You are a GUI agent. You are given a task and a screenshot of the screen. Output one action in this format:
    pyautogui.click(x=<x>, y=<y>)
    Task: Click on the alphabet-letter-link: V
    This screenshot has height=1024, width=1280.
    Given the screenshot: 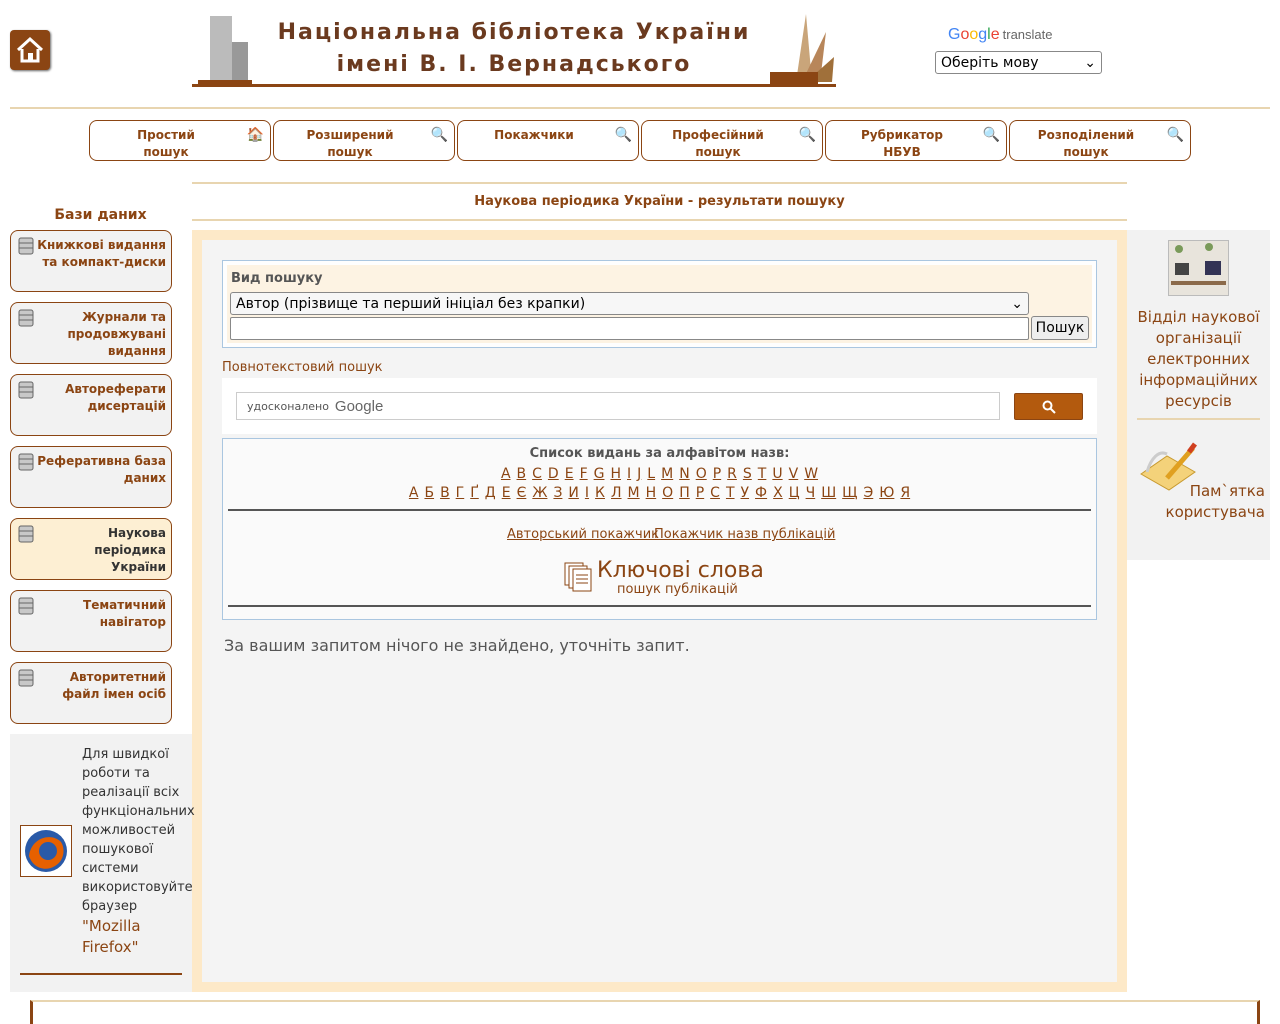 What is the action you would take?
    pyautogui.click(x=794, y=474)
    